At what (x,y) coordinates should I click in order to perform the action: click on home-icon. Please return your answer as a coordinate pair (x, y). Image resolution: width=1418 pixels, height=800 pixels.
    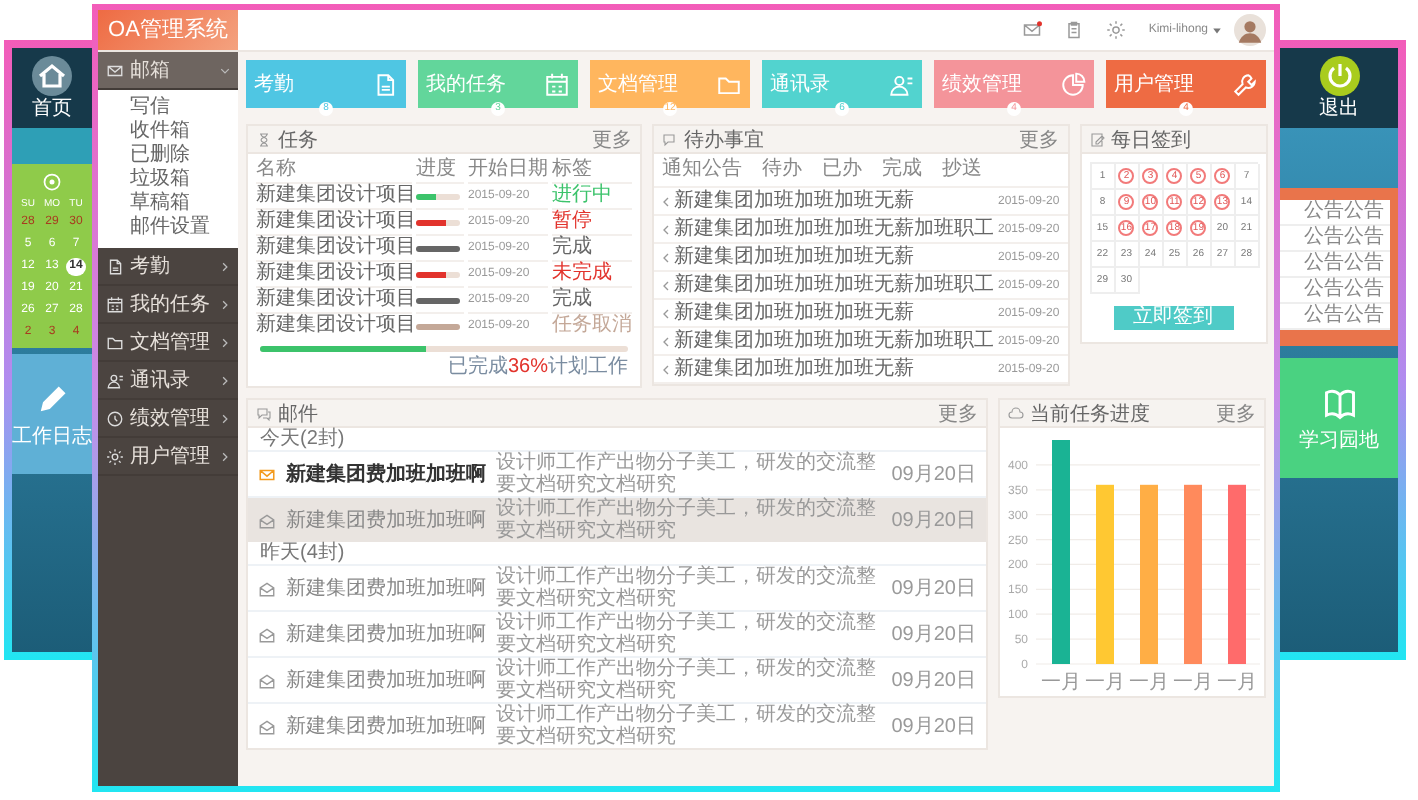
    Looking at the image, I should click on (52, 76).